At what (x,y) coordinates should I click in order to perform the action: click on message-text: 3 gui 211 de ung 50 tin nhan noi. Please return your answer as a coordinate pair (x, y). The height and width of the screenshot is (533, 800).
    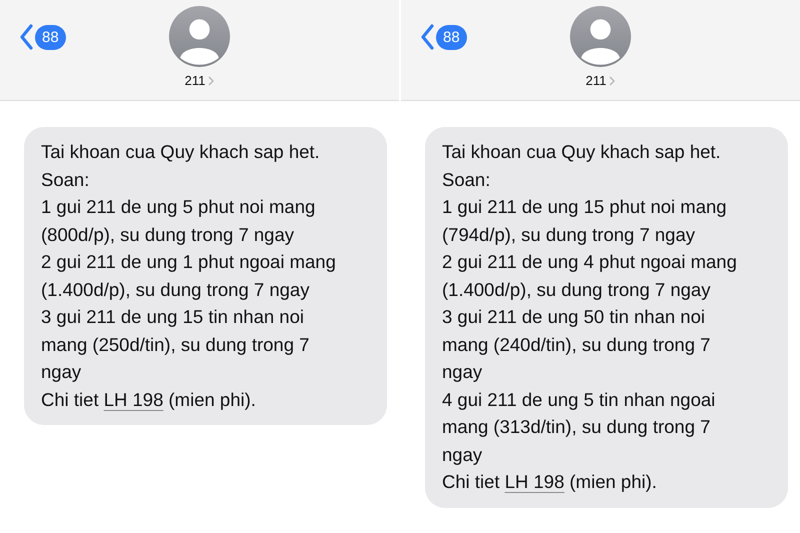
    Looking at the image, I should click on (574, 317).